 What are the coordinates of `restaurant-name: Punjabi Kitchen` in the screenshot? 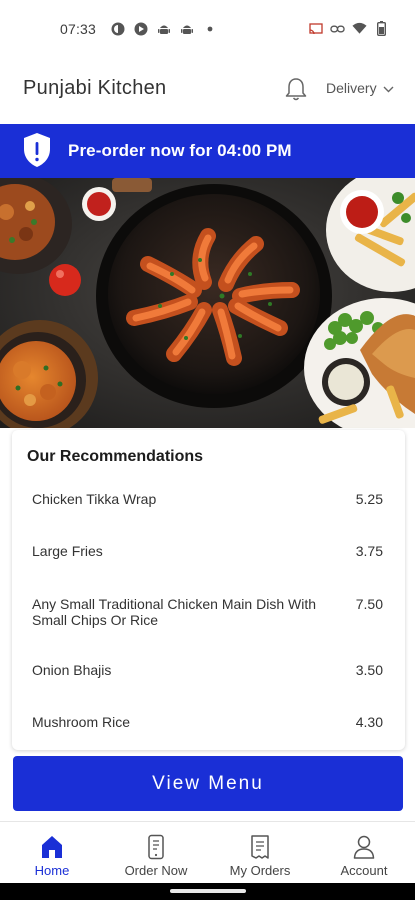 It's located at (95, 88).